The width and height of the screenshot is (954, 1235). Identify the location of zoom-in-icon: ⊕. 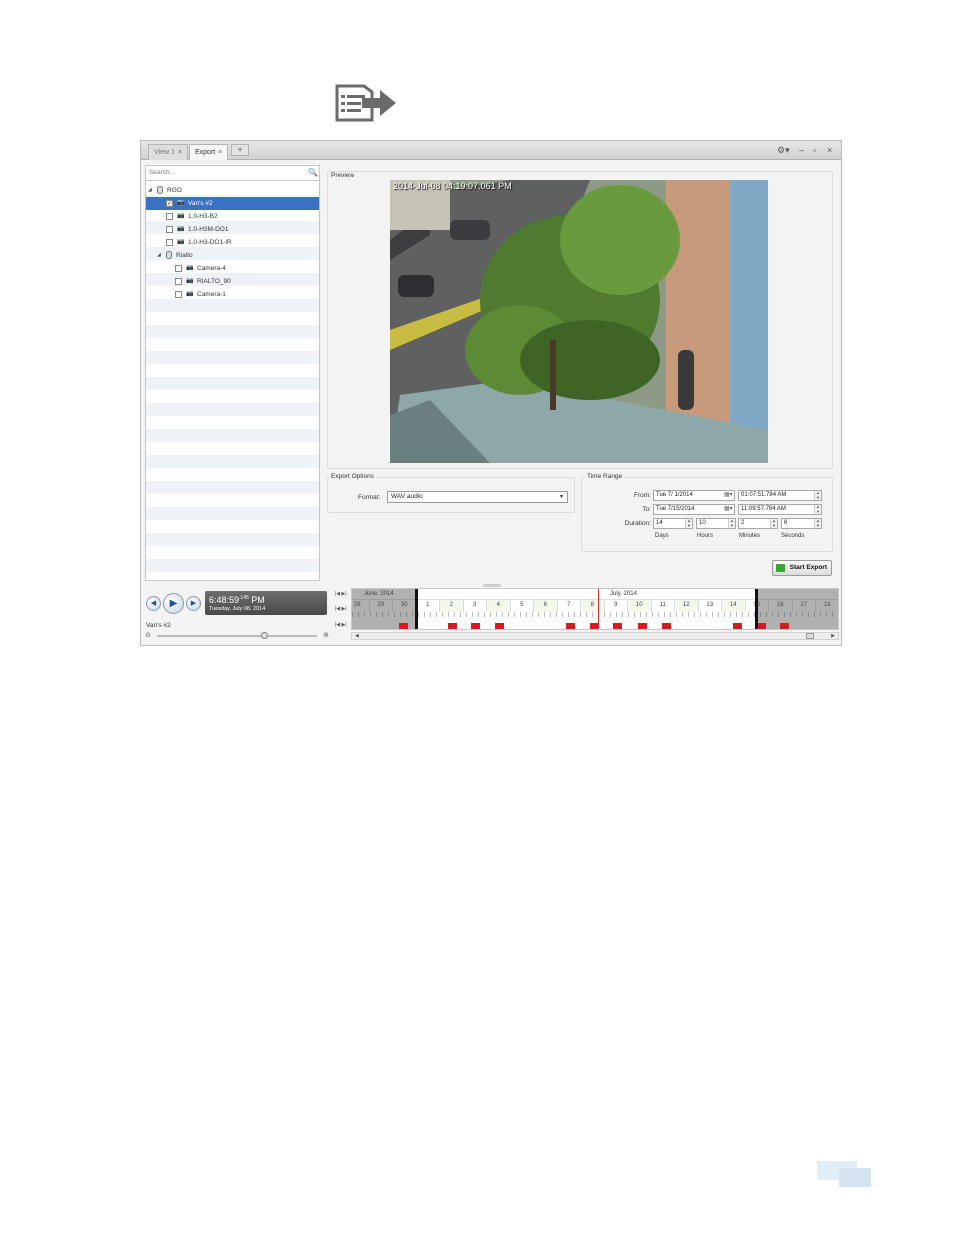
(326, 635).